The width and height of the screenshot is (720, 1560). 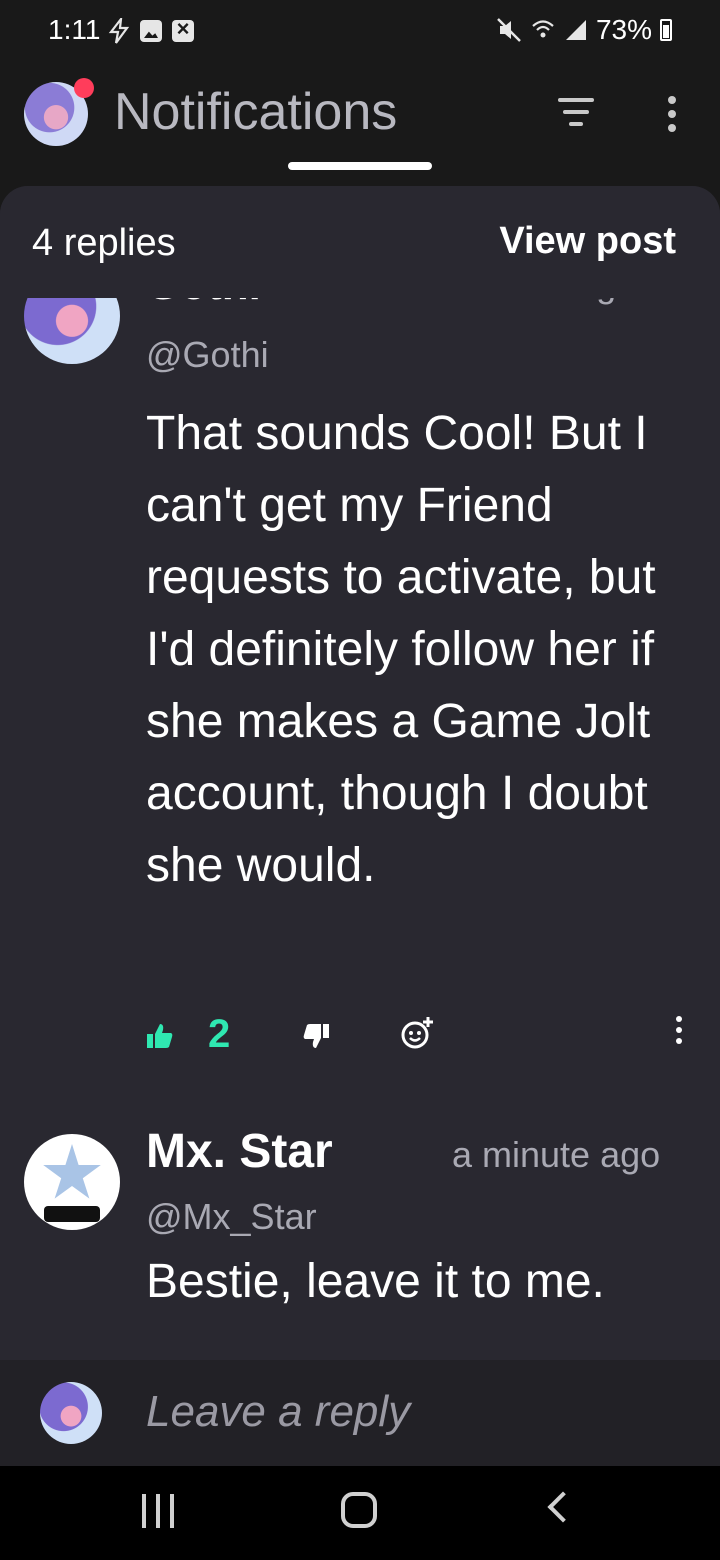 What do you see at coordinates (679, 1033) in the screenshot?
I see `comment-more-icon` at bounding box center [679, 1033].